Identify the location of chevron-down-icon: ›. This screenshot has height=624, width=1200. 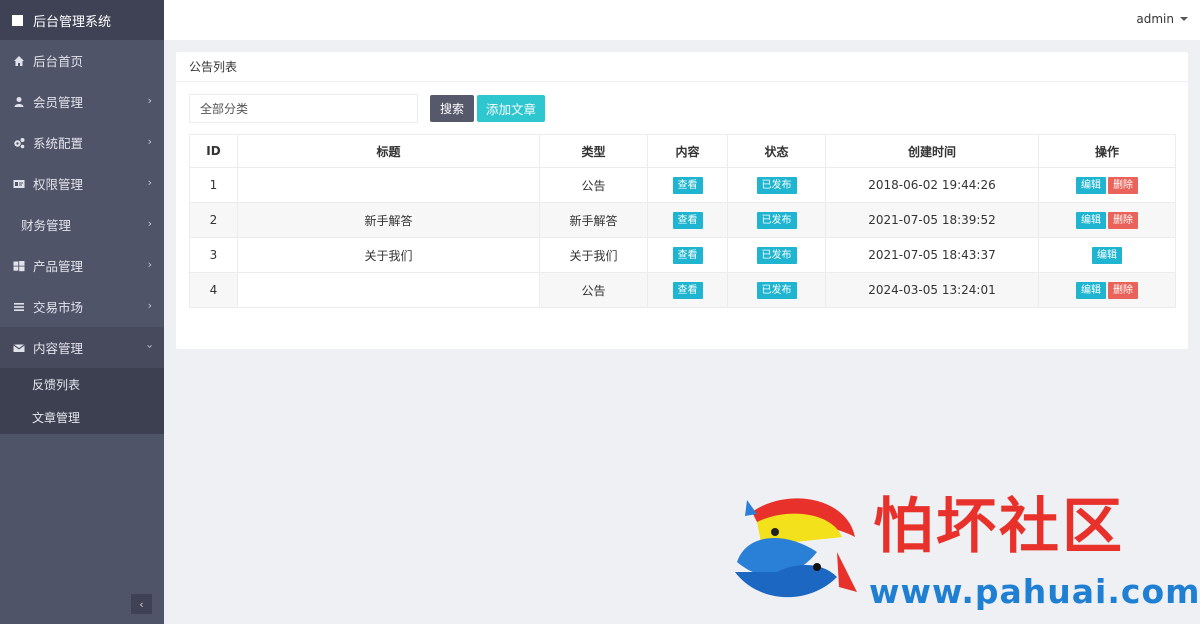
(150, 346).